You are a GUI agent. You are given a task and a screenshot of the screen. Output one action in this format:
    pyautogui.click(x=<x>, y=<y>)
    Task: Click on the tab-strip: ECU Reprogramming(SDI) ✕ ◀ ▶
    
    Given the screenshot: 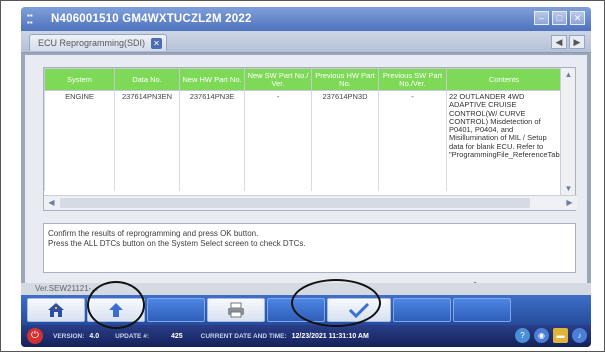 What is the action you would take?
    pyautogui.click(x=306, y=42)
    